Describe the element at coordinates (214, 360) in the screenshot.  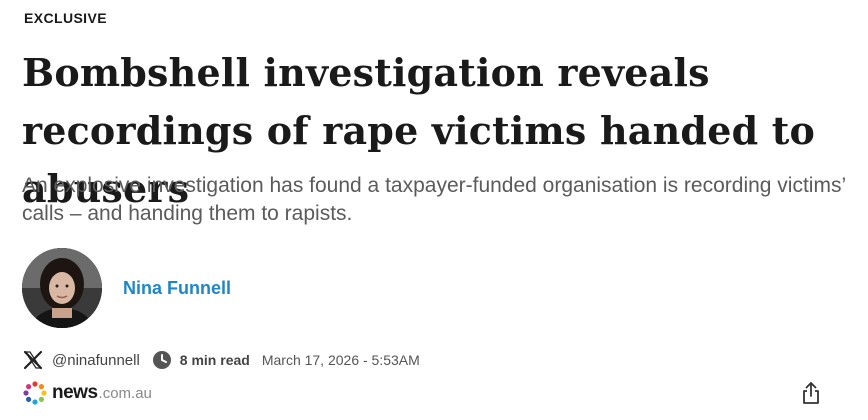
I see `read-time: 8 min read` at that location.